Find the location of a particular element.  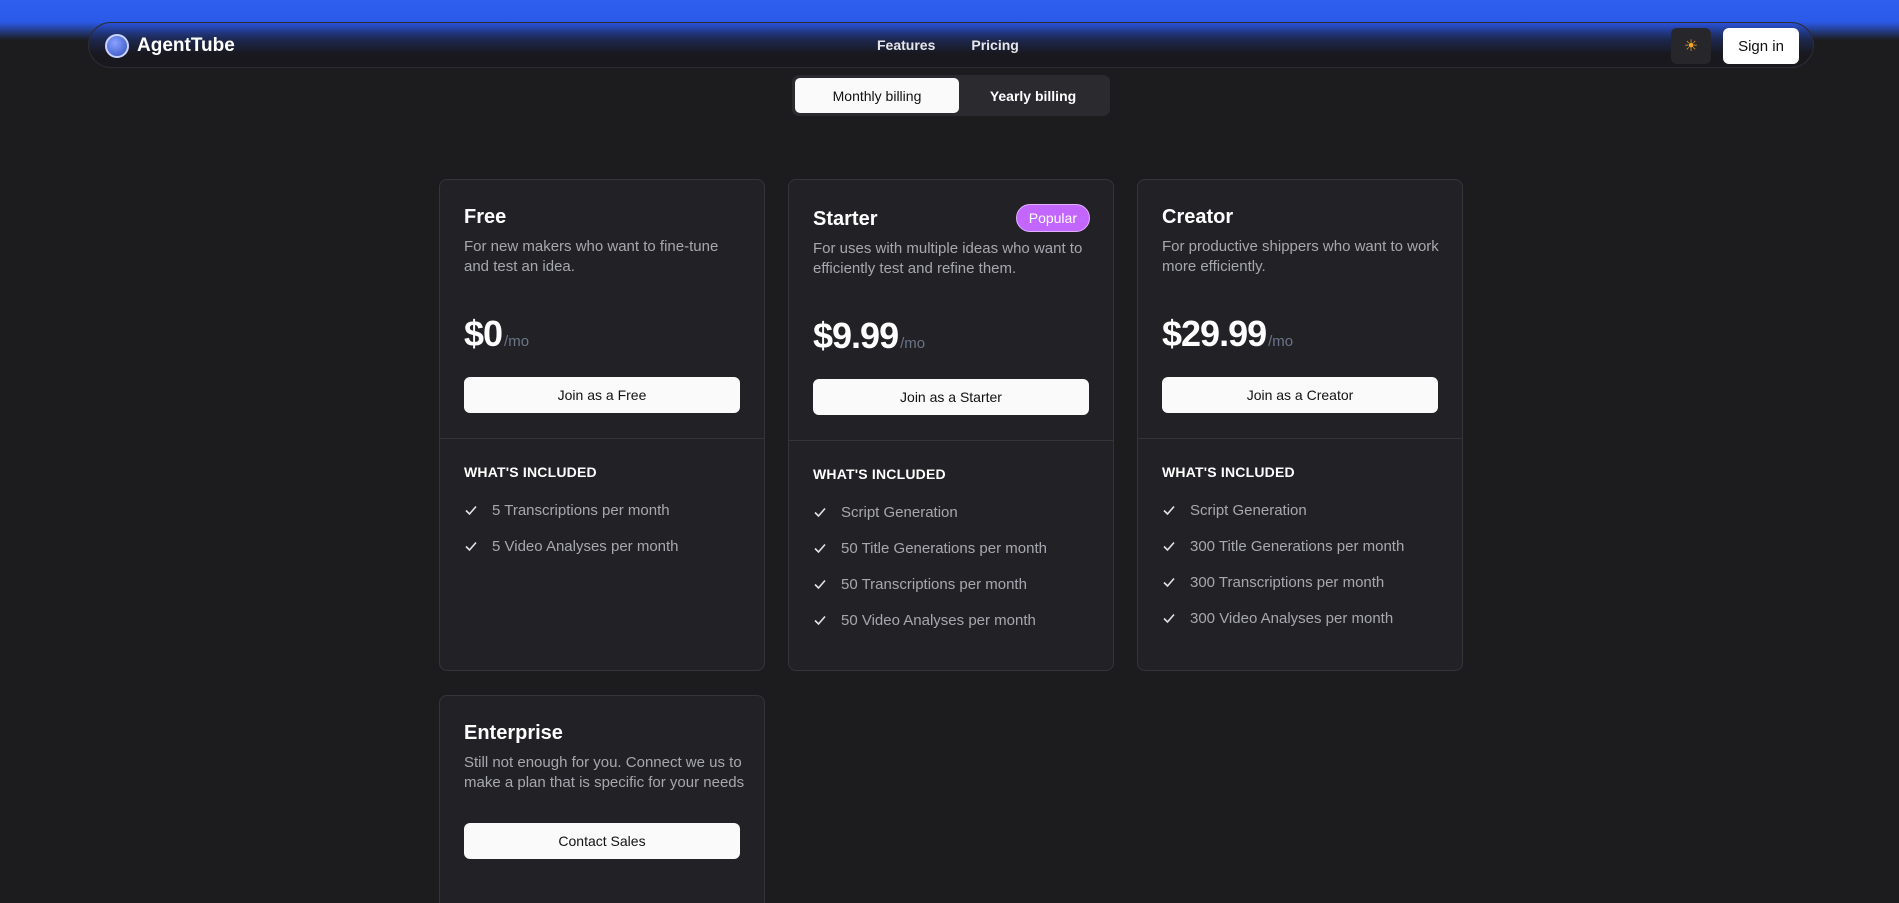

brand: AgentTube is located at coordinates (170, 46).